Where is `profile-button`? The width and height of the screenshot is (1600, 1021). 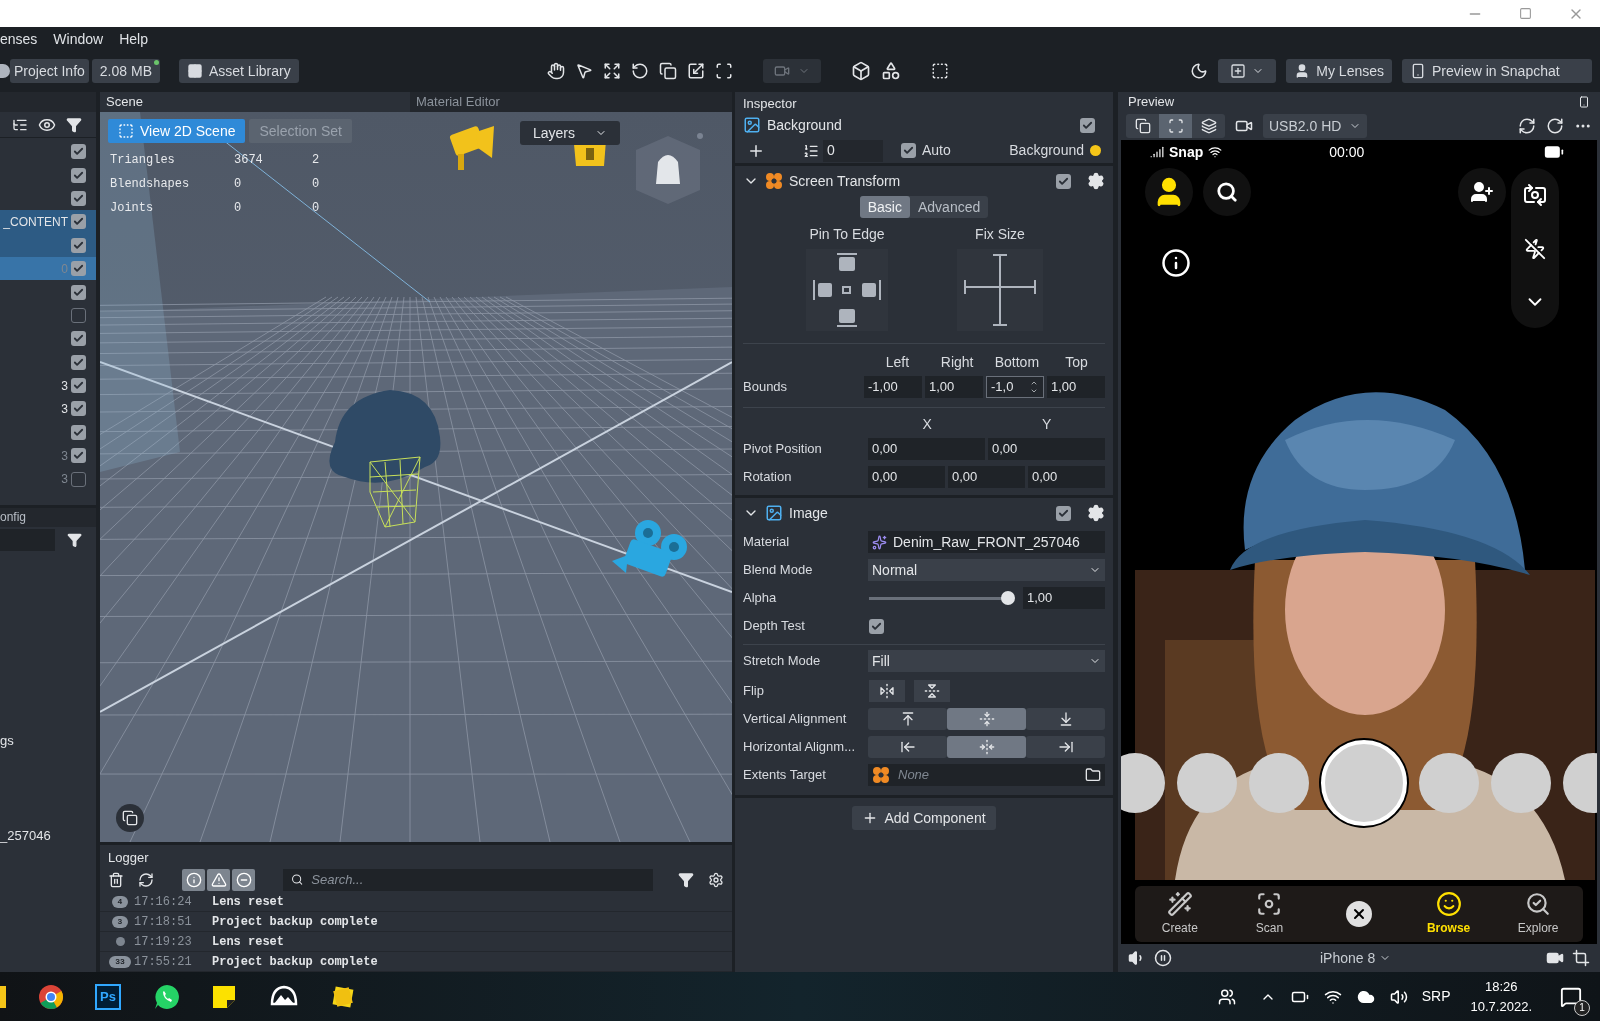 profile-button is located at coordinates (1169, 192).